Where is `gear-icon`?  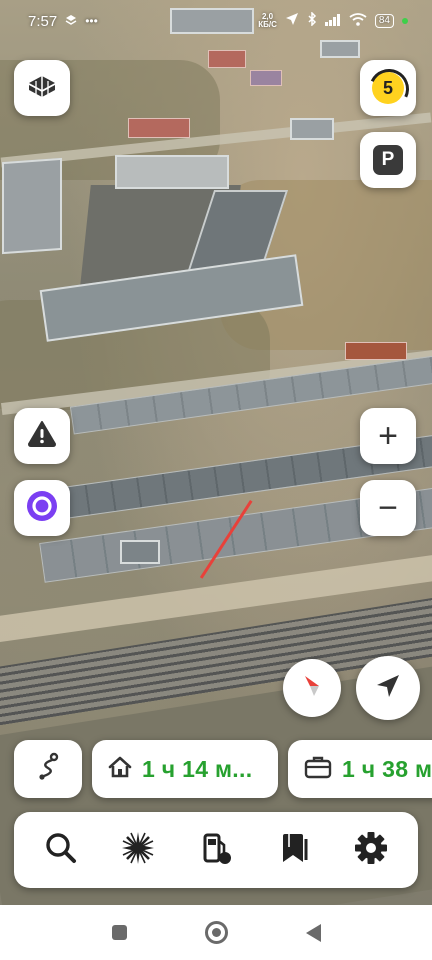 gear-icon is located at coordinates (371, 850).